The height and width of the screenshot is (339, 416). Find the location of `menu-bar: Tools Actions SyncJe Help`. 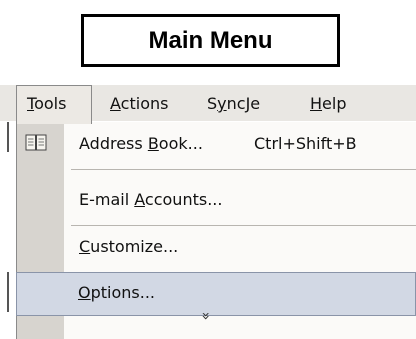

menu-bar: Tools Actions SyncJe Help is located at coordinates (208, 104).